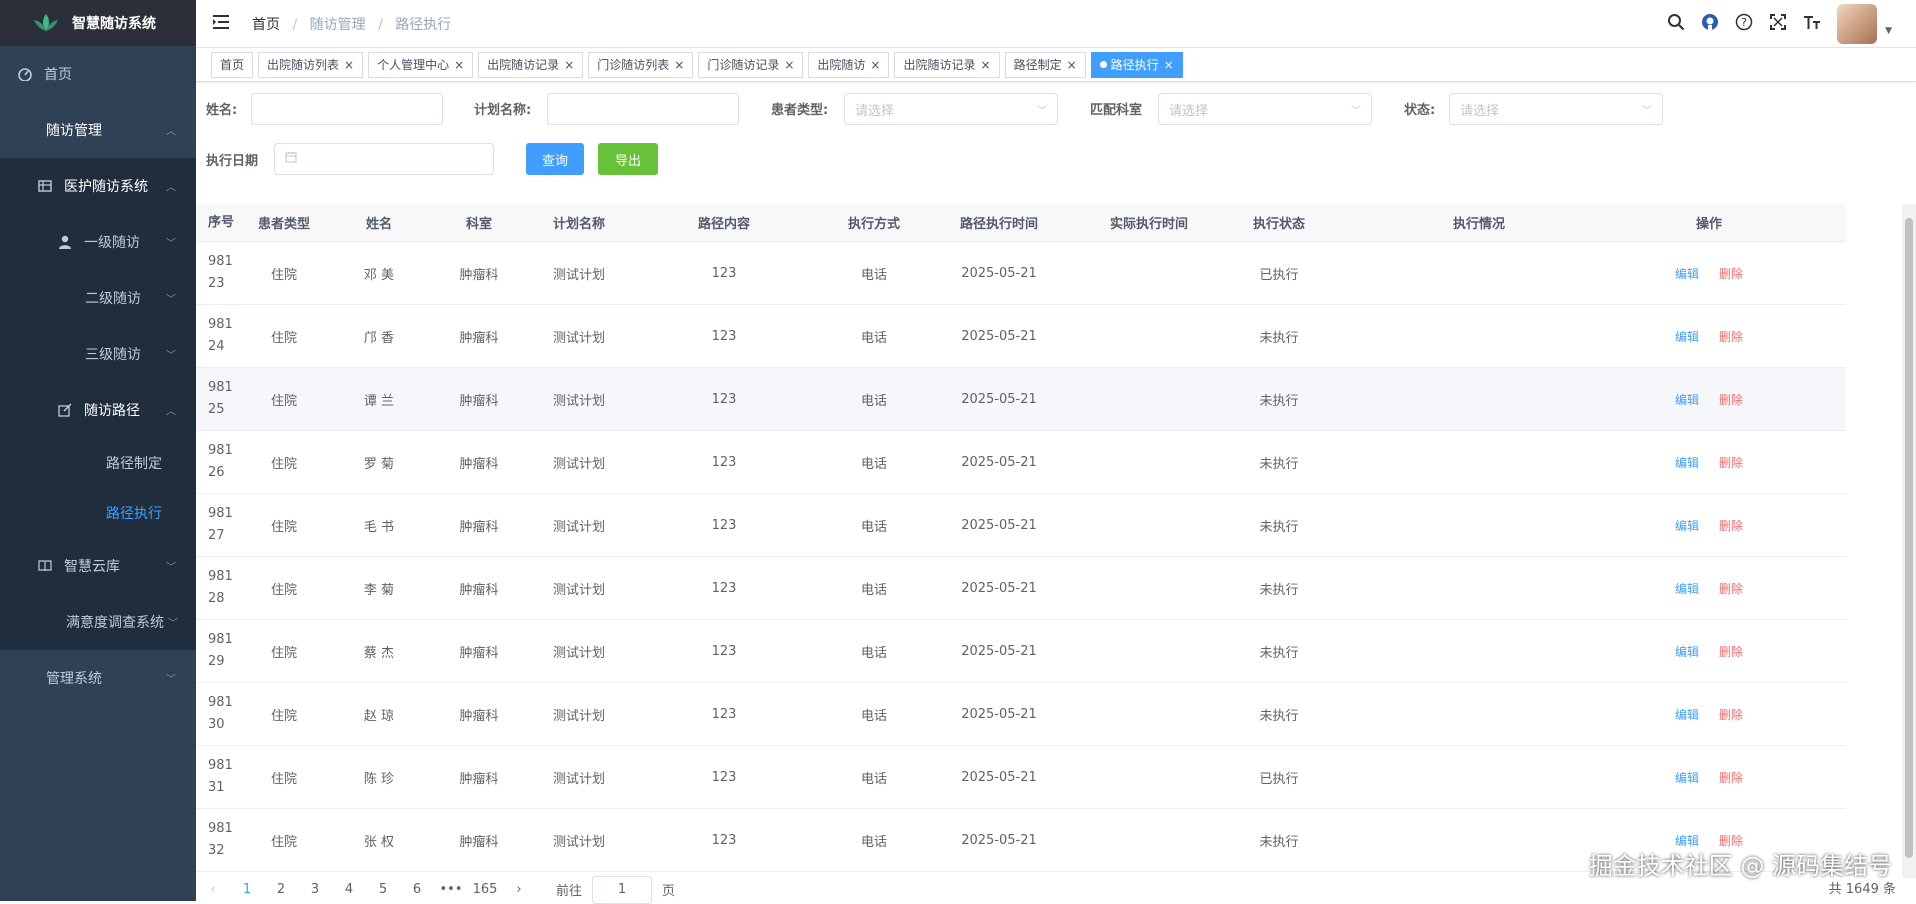 This screenshot has width=1916, height=904. What do you see at coordinates (383, 889) in the screenshot?
I see `page-number: 5` at bounding box center [383, 889].